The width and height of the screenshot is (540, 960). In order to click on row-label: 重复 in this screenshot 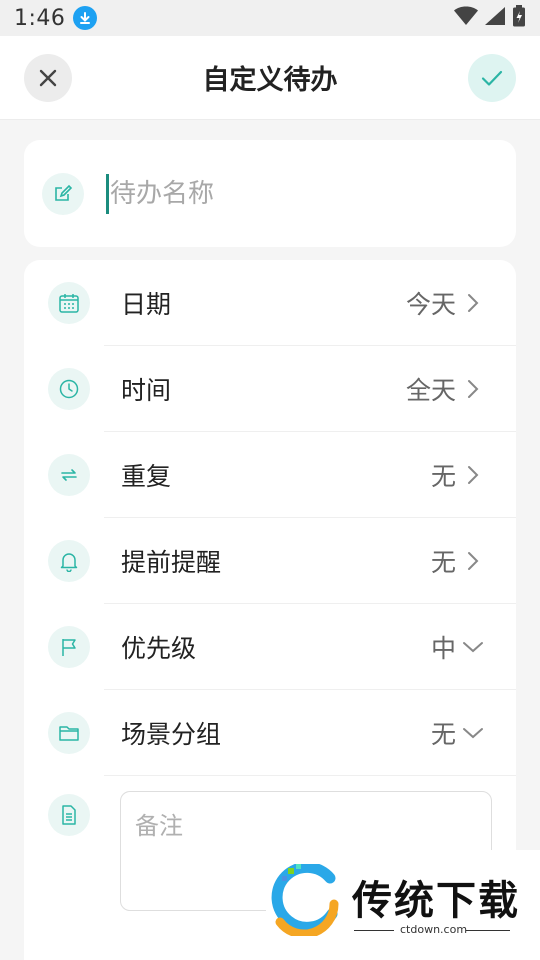, I will do `click(146, 476)`.